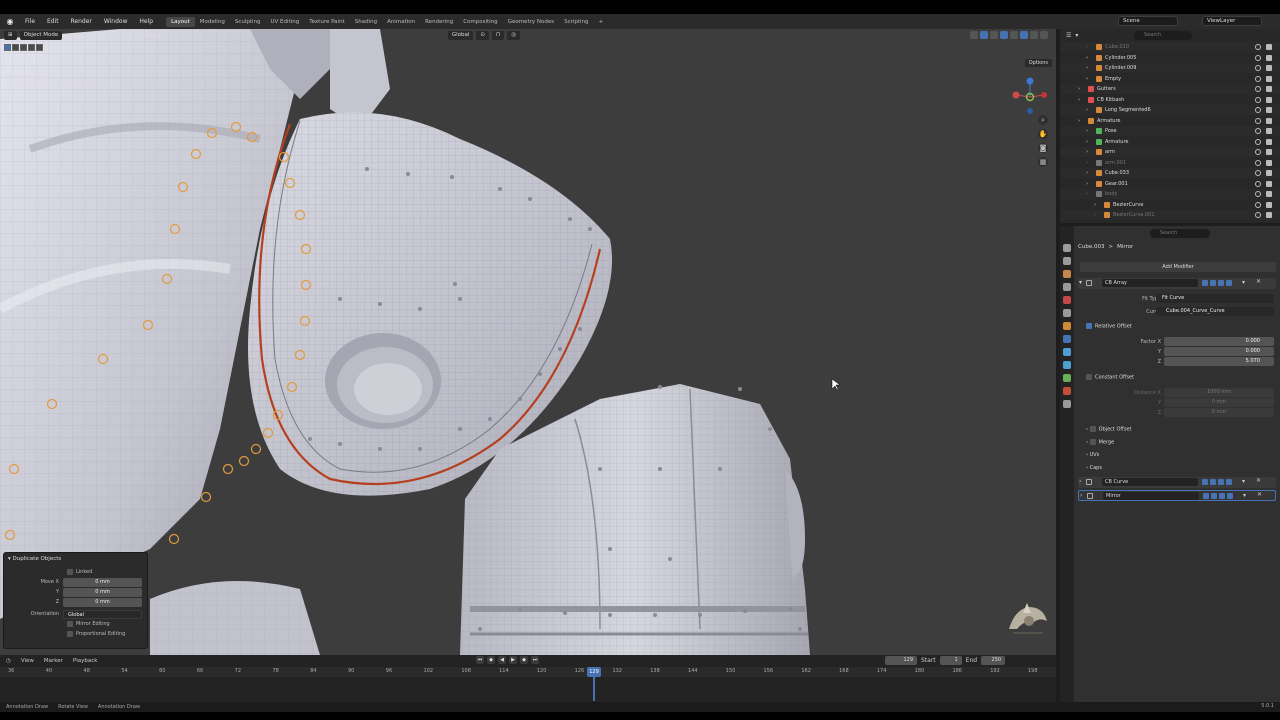 The image size is (1280, 720). I want to click on outliner-item-name: BezierCurve.001, so click(1134, 215).